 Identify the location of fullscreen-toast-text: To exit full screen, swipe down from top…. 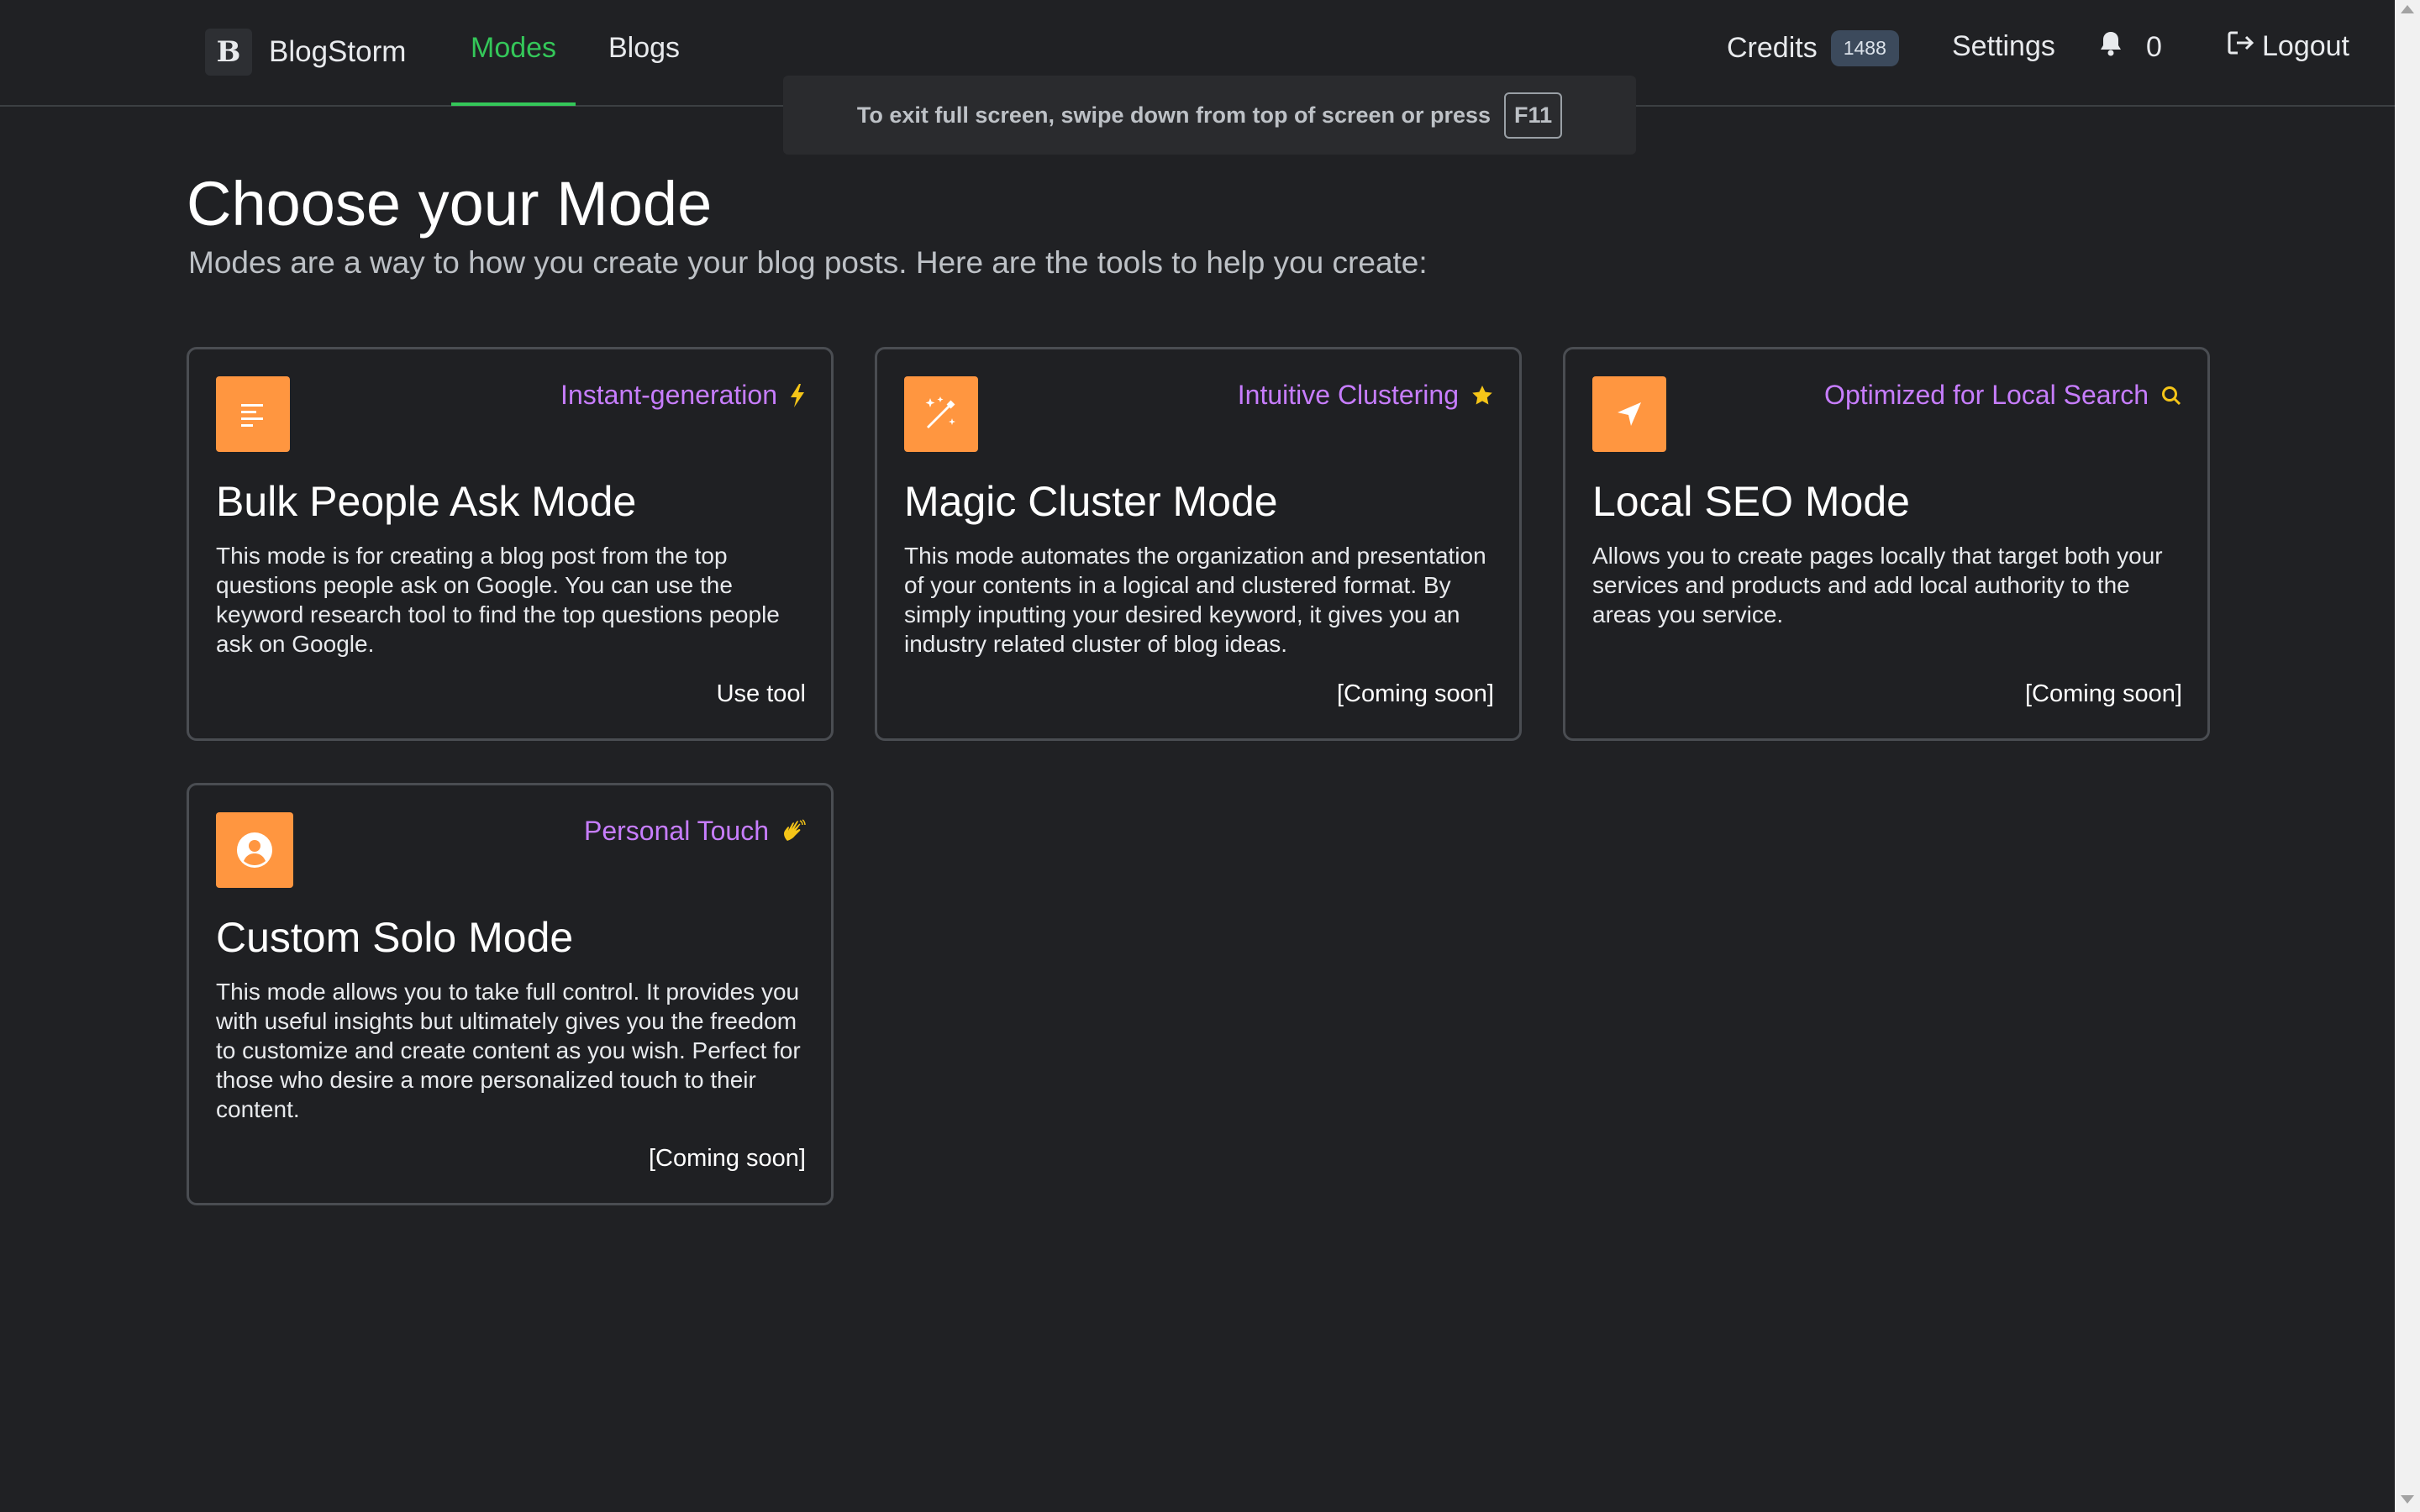
(1173, 115).